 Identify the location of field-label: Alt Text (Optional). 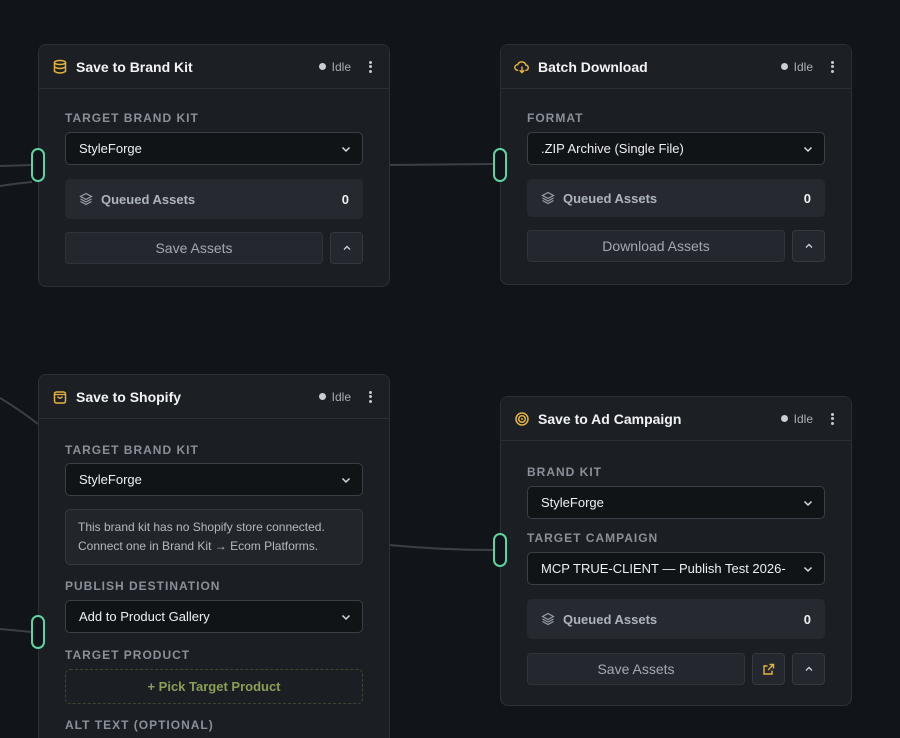
(139, 725).